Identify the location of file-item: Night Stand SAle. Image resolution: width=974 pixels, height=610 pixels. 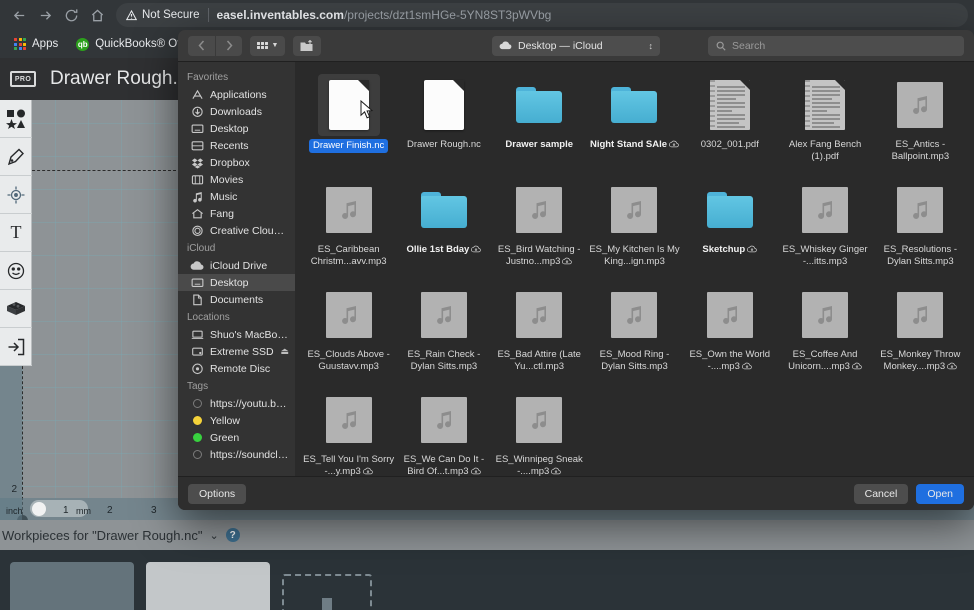
(634, 122).